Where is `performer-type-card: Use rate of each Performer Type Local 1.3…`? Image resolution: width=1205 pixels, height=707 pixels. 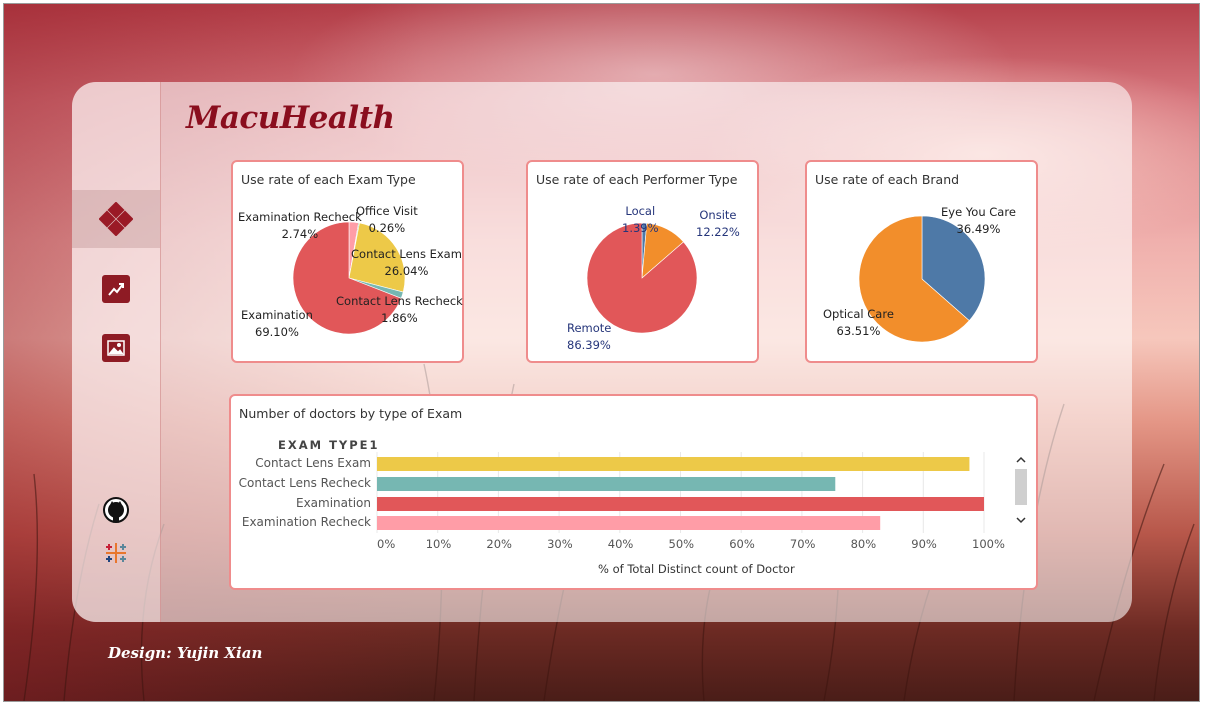 performer-type-card: Use rate of each Performer Type Local 1.3… is located at coordinates (642, 261).